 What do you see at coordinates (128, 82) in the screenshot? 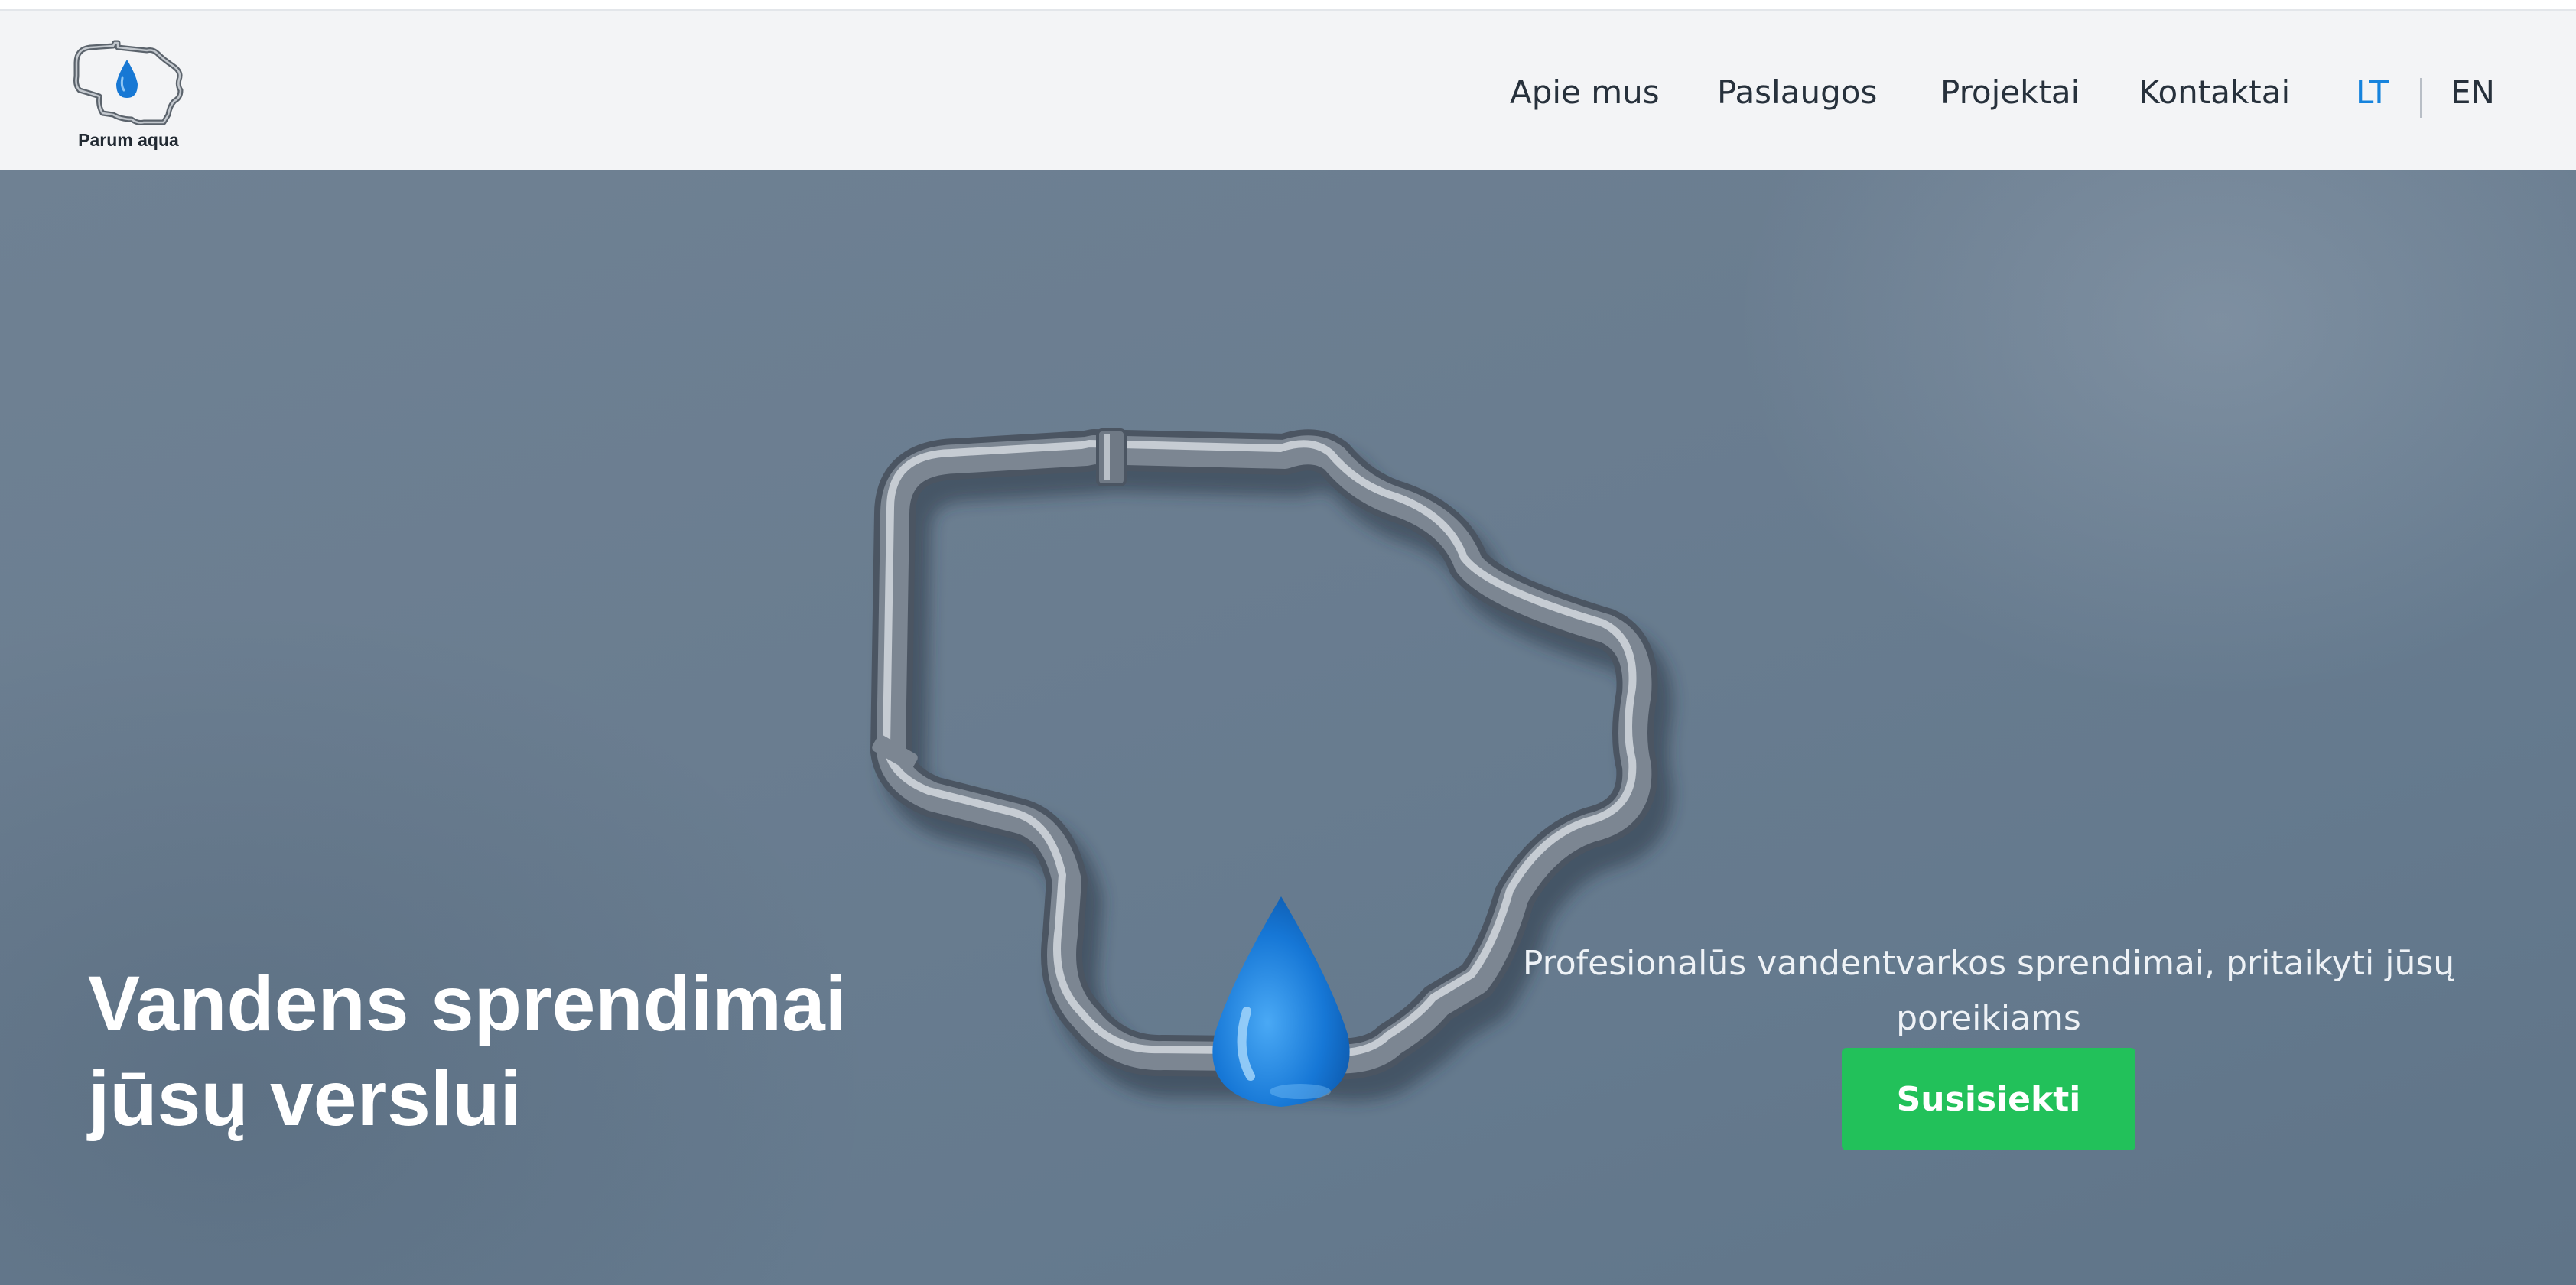
I see `lithuania-pipe-logo-icon` at bounding box center [128, 82].